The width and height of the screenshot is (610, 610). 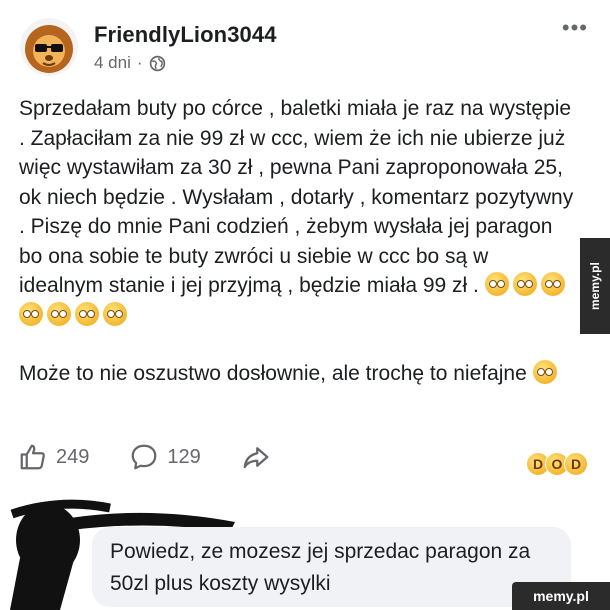 I want to click on lion-avatar-icon, so click(x=49, y=49).